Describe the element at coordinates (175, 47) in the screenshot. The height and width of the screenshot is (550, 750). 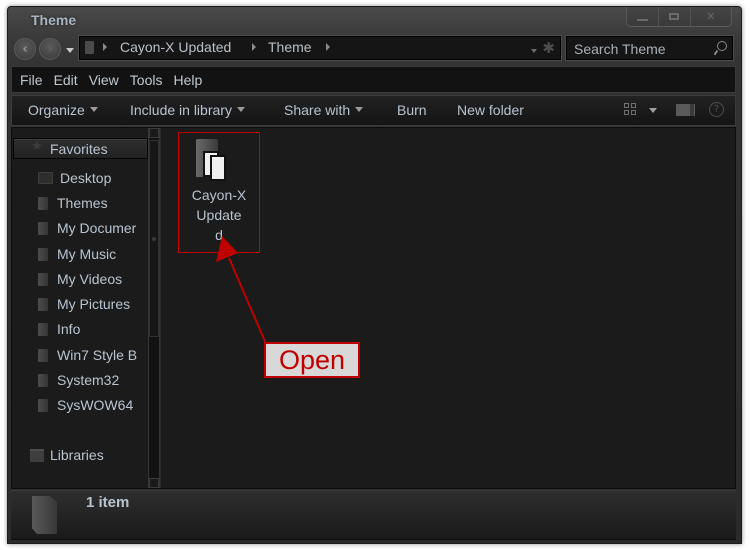
I see `breadcrumb-cayon-x-updated: Cayon-X Updated` at that location.